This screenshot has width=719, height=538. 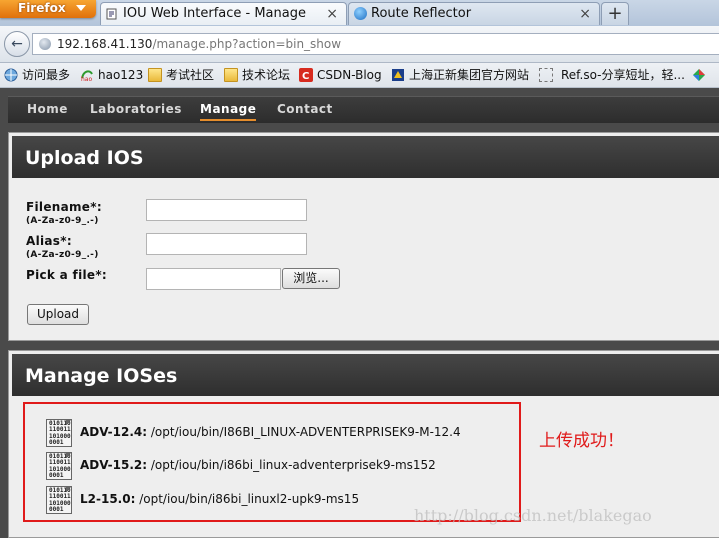 What do you see at coordinates (58, 314) in the screenshot?
I see `upload-button: Upload` at bounding box center [58, 314].